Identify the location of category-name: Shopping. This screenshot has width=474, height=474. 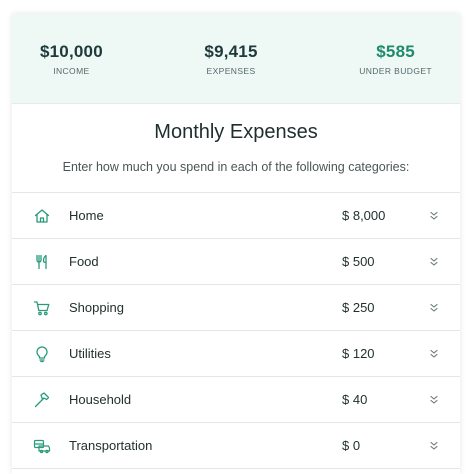
(96, 307).